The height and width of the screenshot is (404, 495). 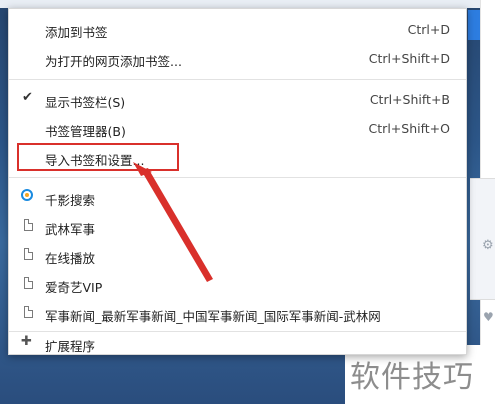 I want to click on arrow-shaft, so click(x=177, y=225).